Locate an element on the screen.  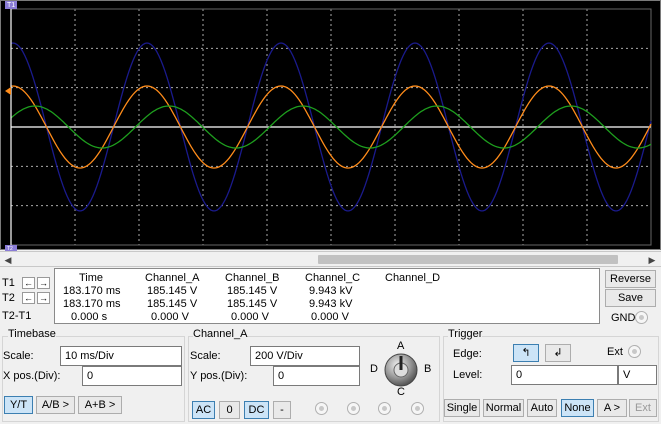
reverse-button: Reverse is located at coordinates (630, 279).